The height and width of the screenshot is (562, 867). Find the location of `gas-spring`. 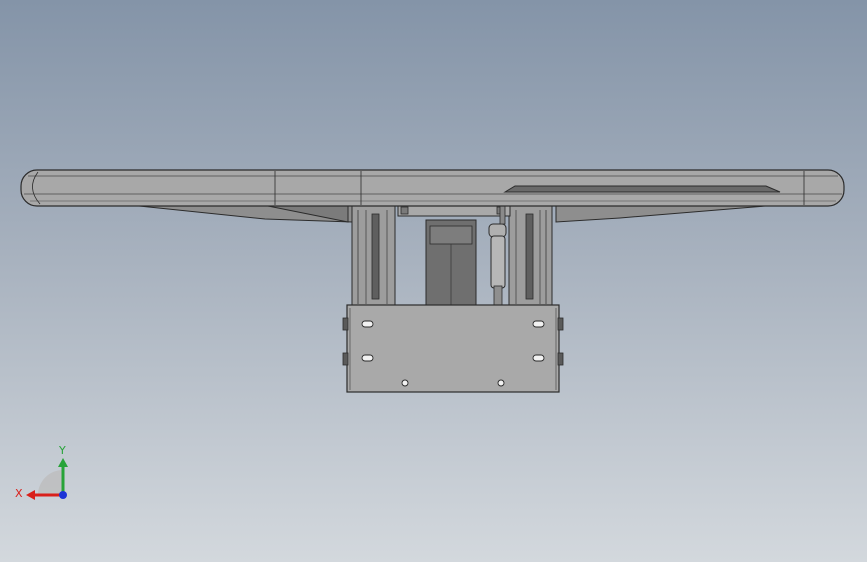

gas-spring is located at coordinates (497, 256).